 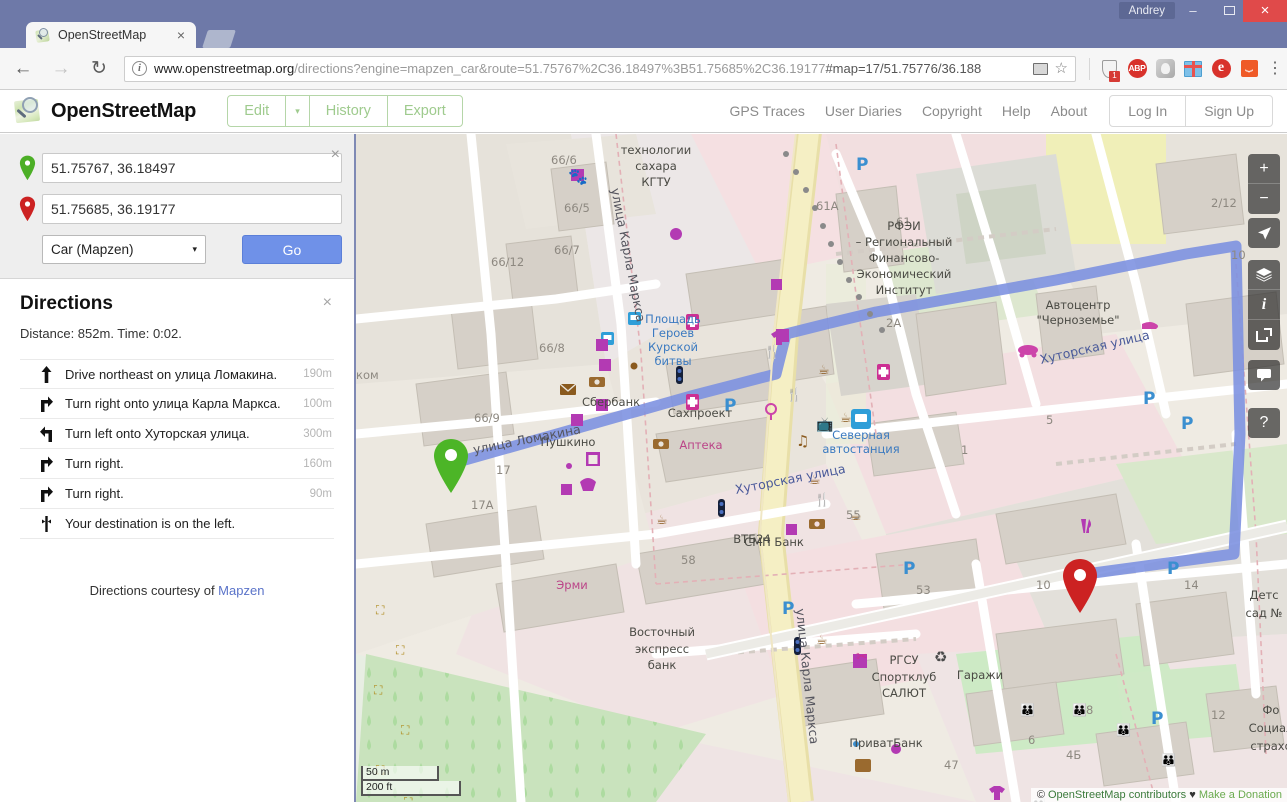 I want to click on directions-step: Turn right. 90m, so click(x=177, y=494).